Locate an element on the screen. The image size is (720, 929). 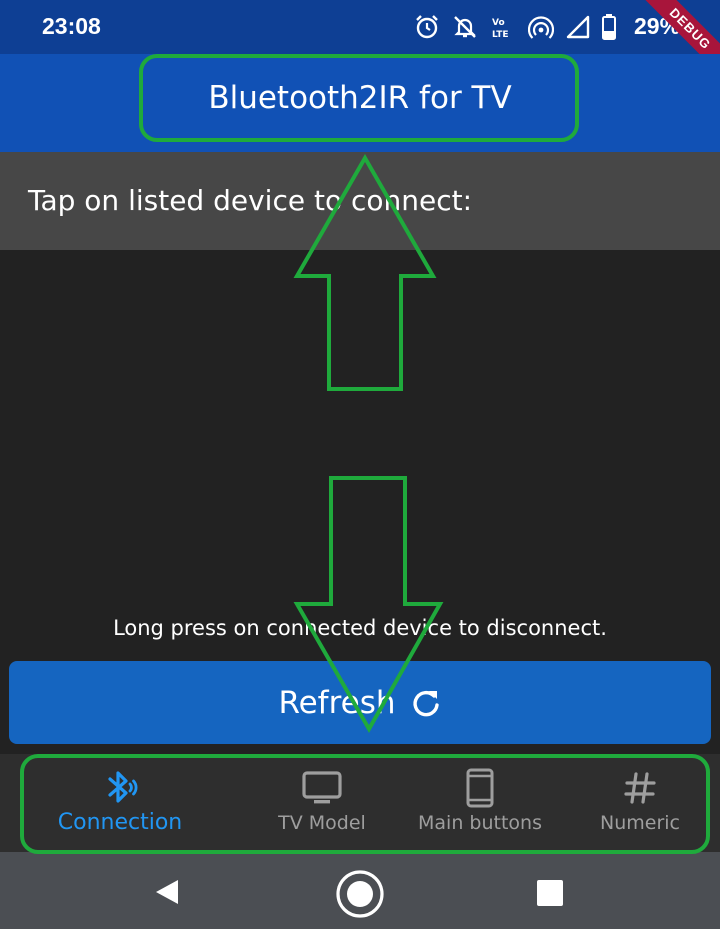
refresh-button-label: Refresh is located at coordinates (337, 702).